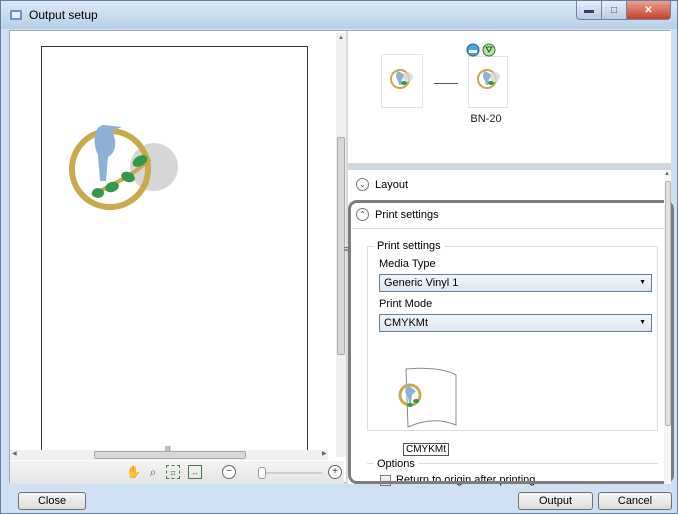 The image size is (678, 514). Describe the element at coordinates (292, 473) in the screenshot. I see `zoom-slider` at that location.